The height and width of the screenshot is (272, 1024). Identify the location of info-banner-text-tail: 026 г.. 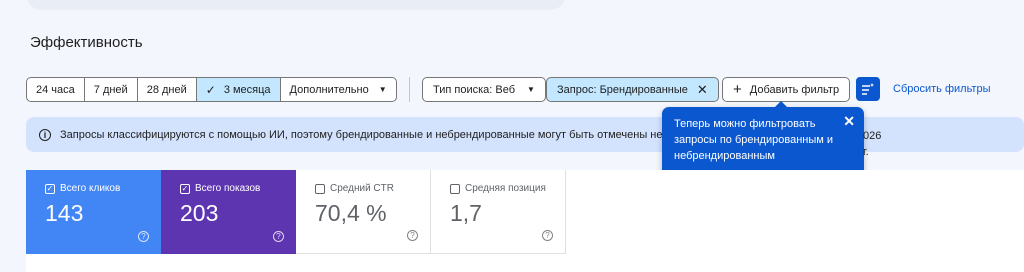
(872, 144).